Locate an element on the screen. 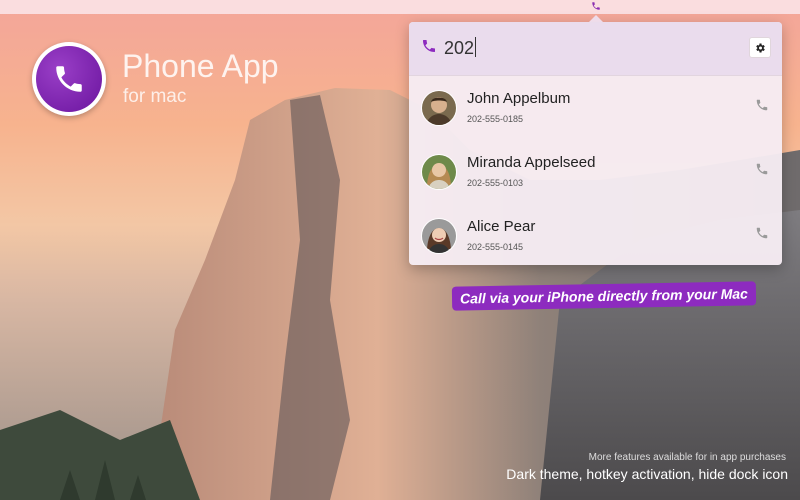 The width and height of the screenshot is (800, 500). contact-number: 202-555-0103 is located at coordinates (495, 183).